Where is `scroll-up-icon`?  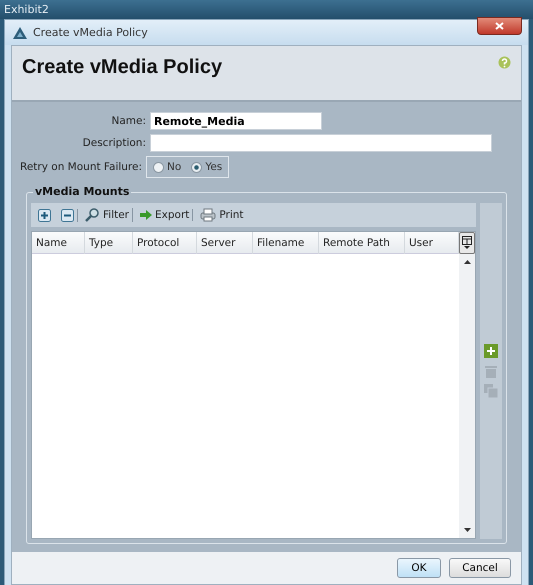 scroll-up-icon is located at coordinates (467, 262).